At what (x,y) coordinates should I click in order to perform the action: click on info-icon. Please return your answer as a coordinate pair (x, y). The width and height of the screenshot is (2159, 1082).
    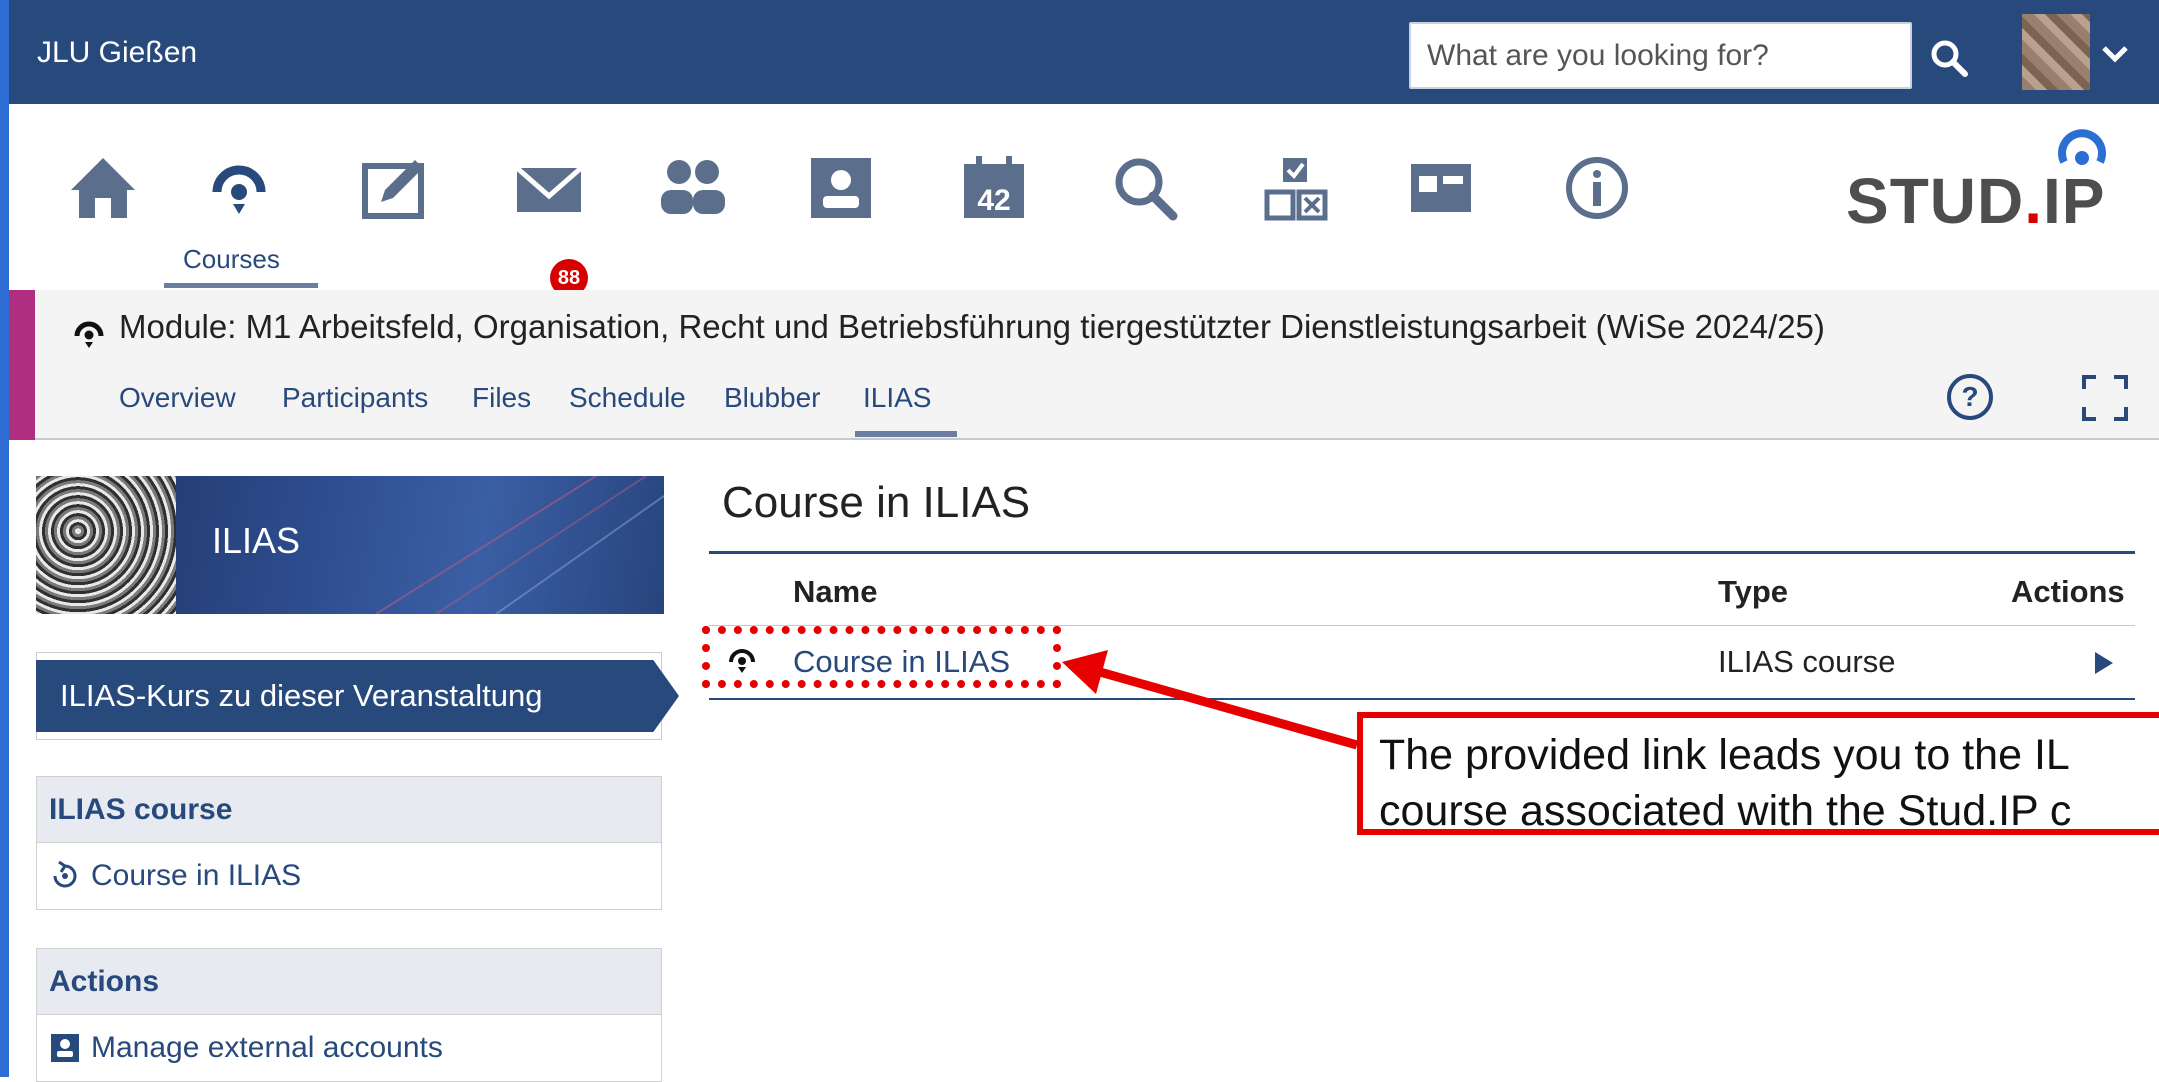
    Looking at the image, I should click on (1597, 188).